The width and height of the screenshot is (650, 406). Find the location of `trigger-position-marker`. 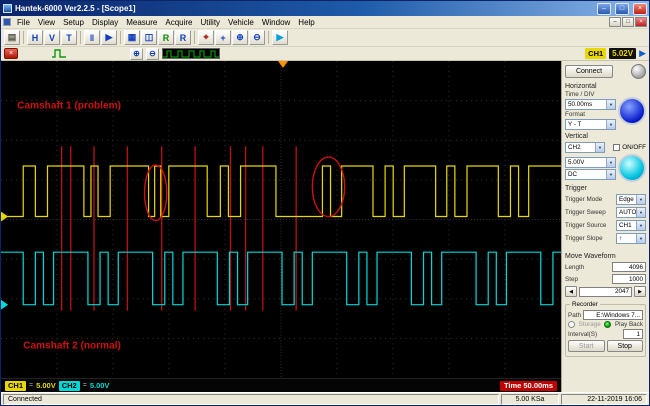

trigger-position-marker is located at coordinates (283, 64).